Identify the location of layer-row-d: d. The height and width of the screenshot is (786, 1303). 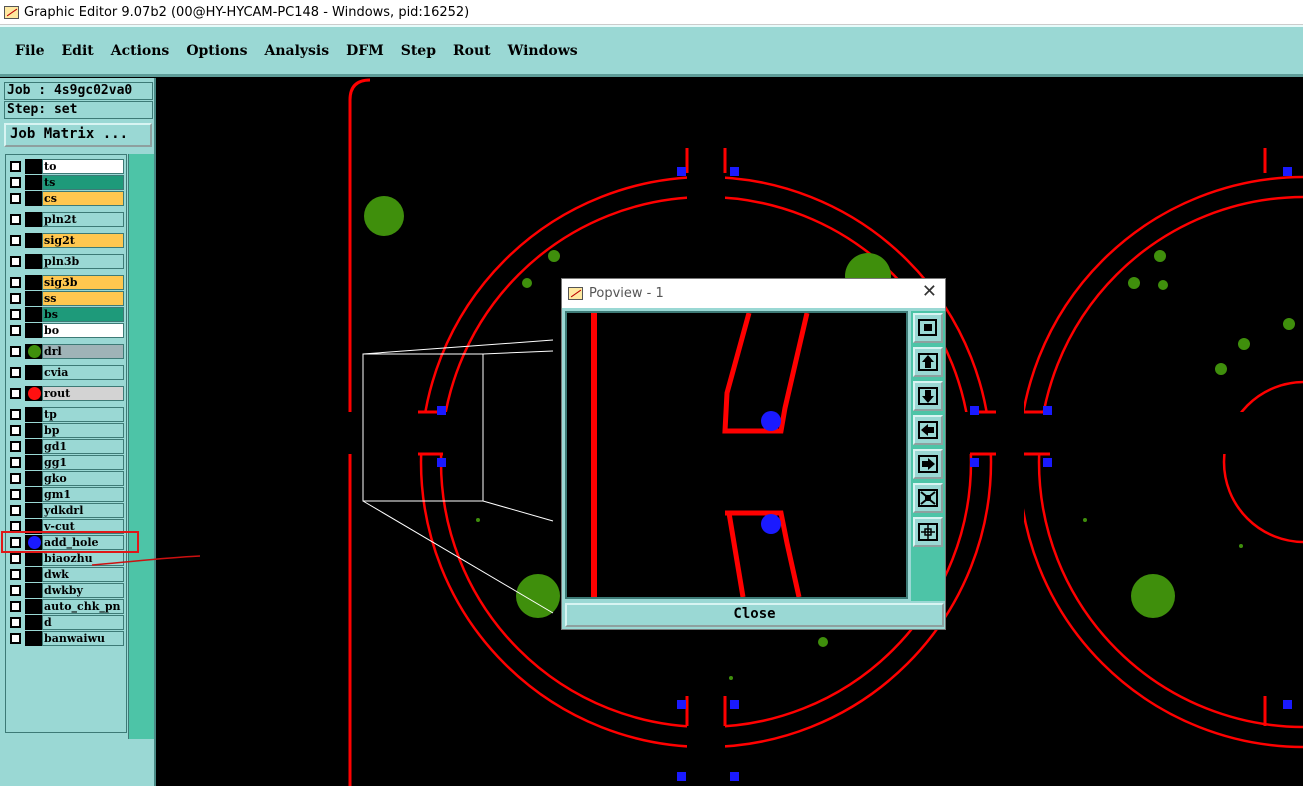
(68, 622).